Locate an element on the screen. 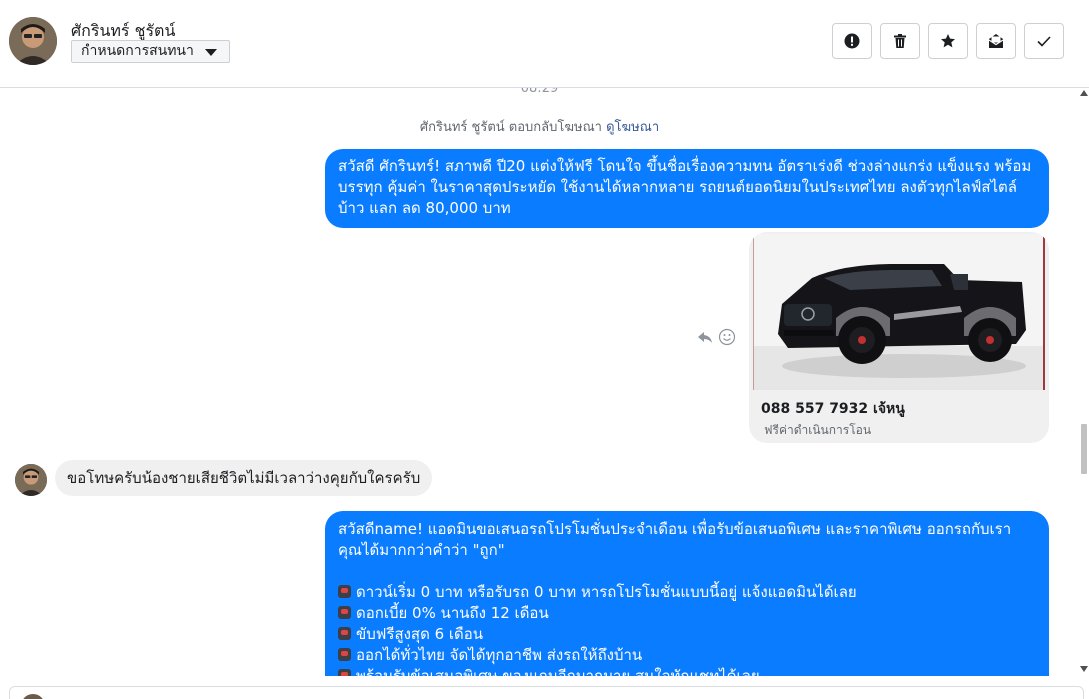  conversation-header: ศักรินทร์ ชูรัตน์ กำหนดการสนทนา is located at coordinates (544, 44).